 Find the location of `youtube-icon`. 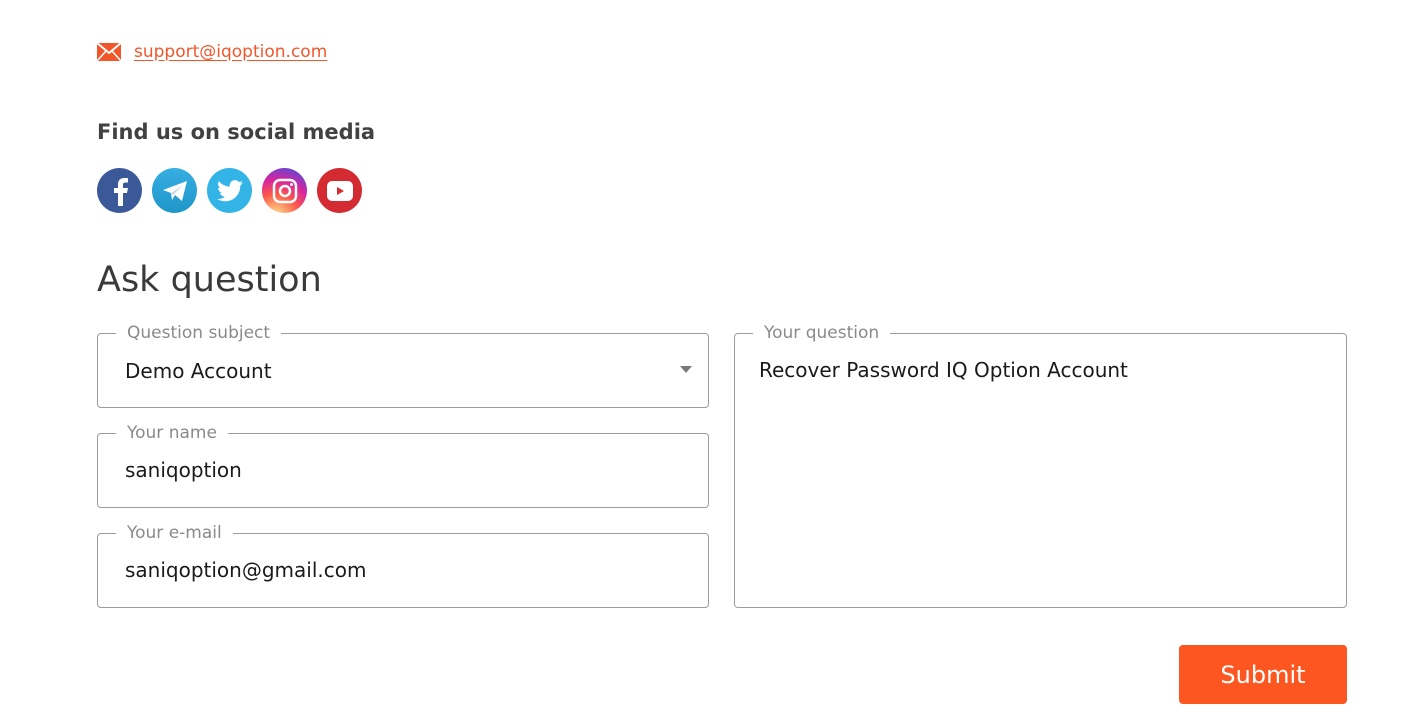

youtube-icon is located at coordinates (339, 190).